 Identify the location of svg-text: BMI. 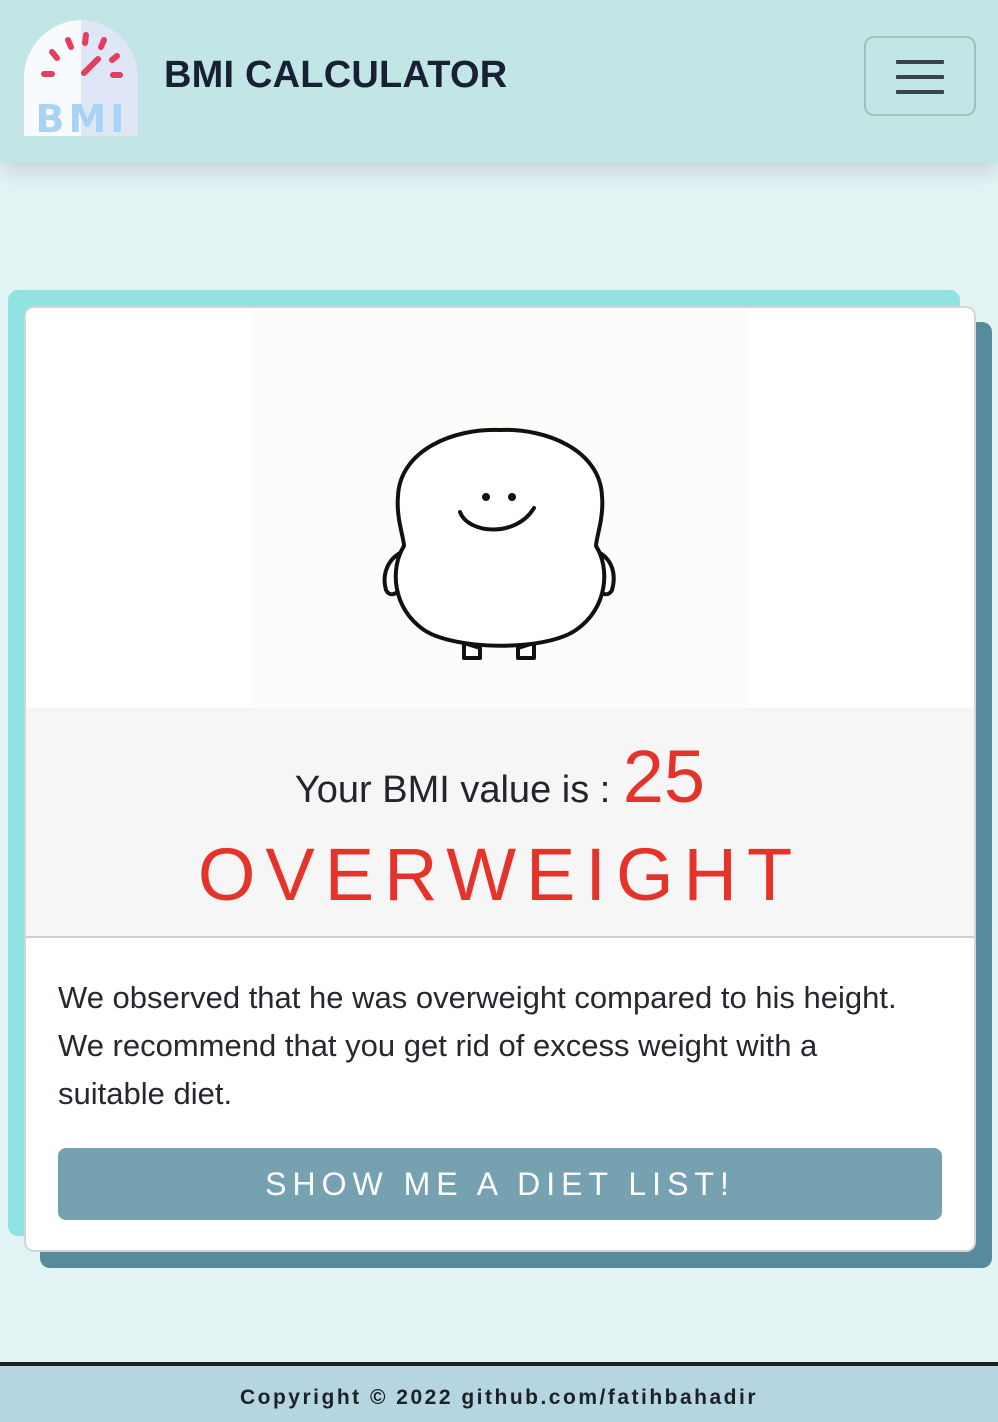
(82, 116).